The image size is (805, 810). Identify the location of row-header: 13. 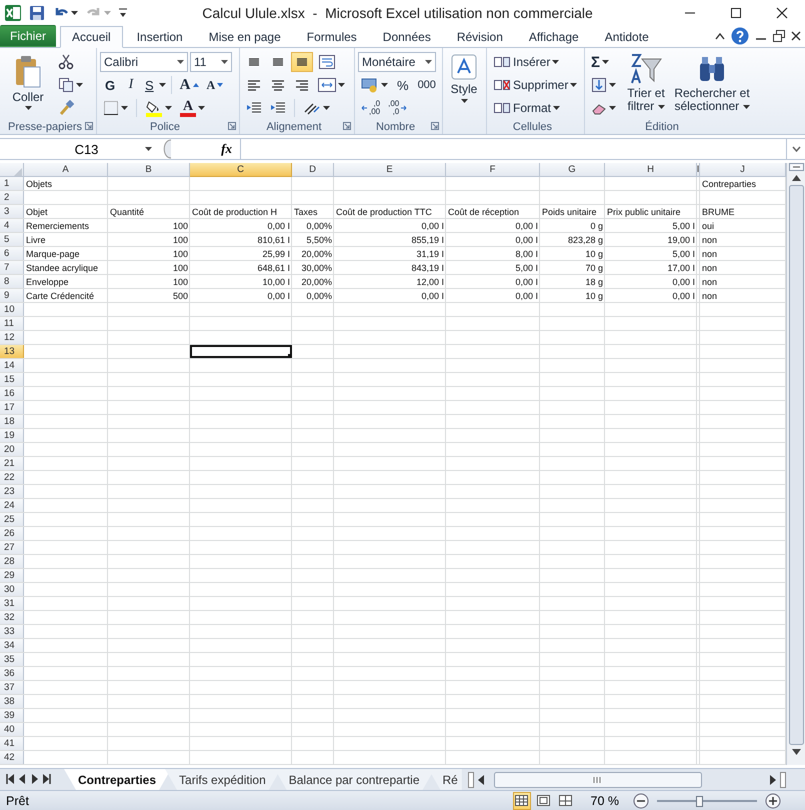
(12, 351).